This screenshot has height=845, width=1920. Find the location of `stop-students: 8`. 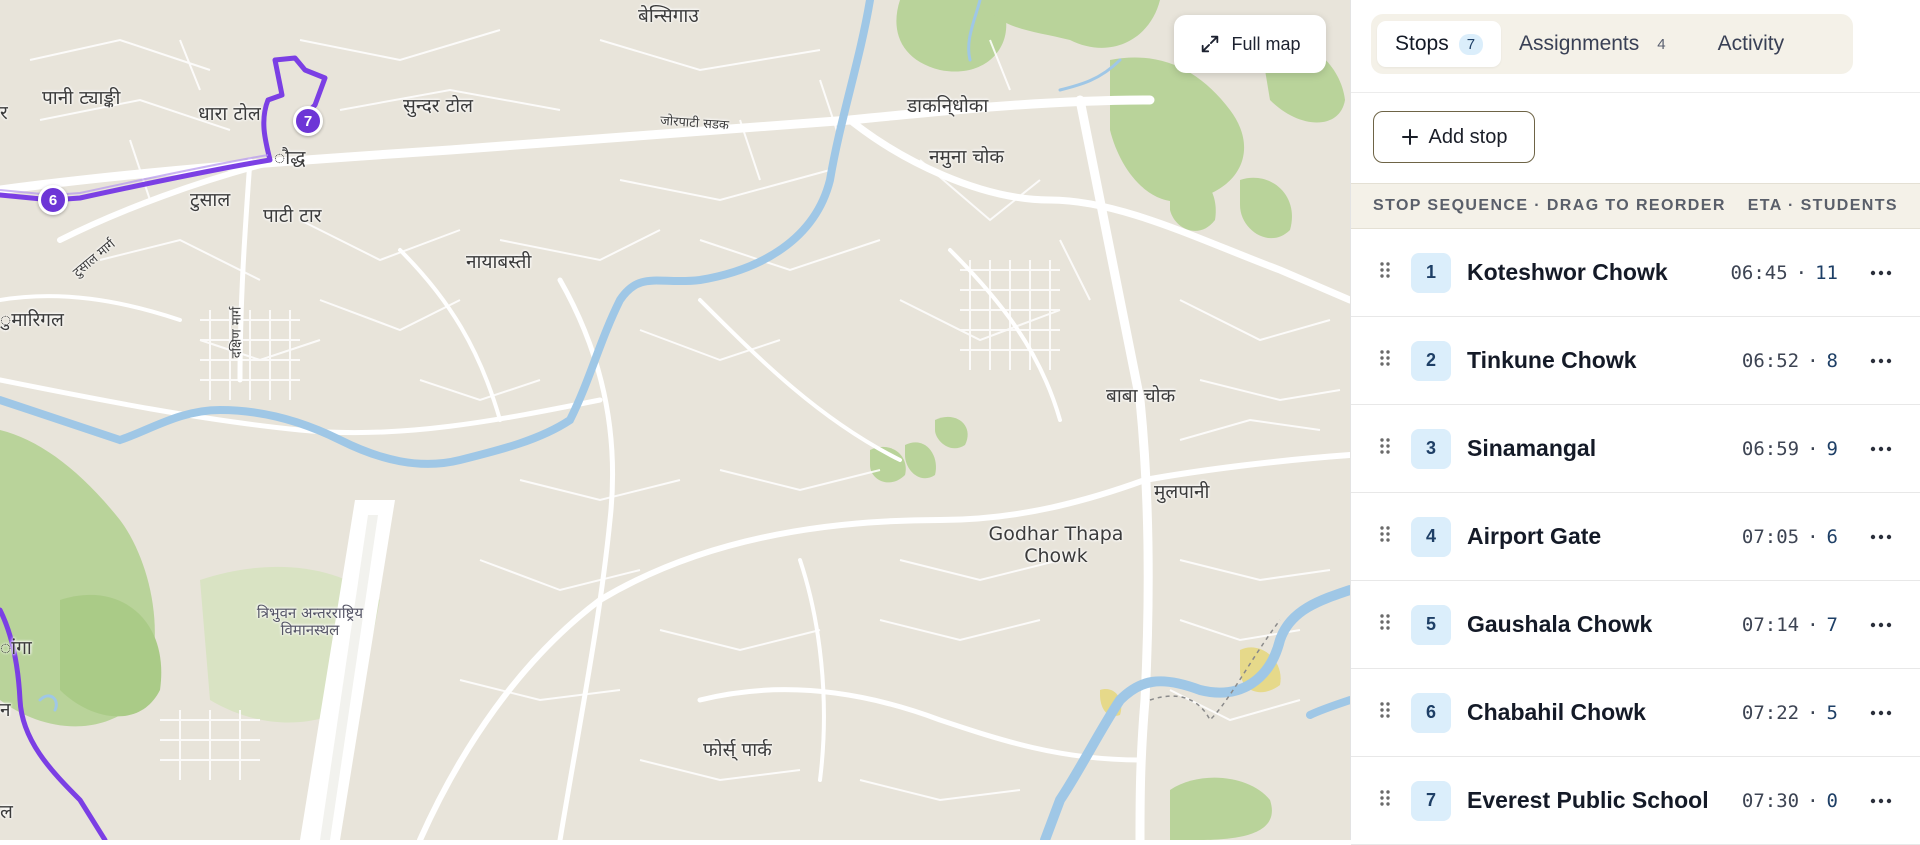

stop-students: 8 is located at coordinates (1832, 360).